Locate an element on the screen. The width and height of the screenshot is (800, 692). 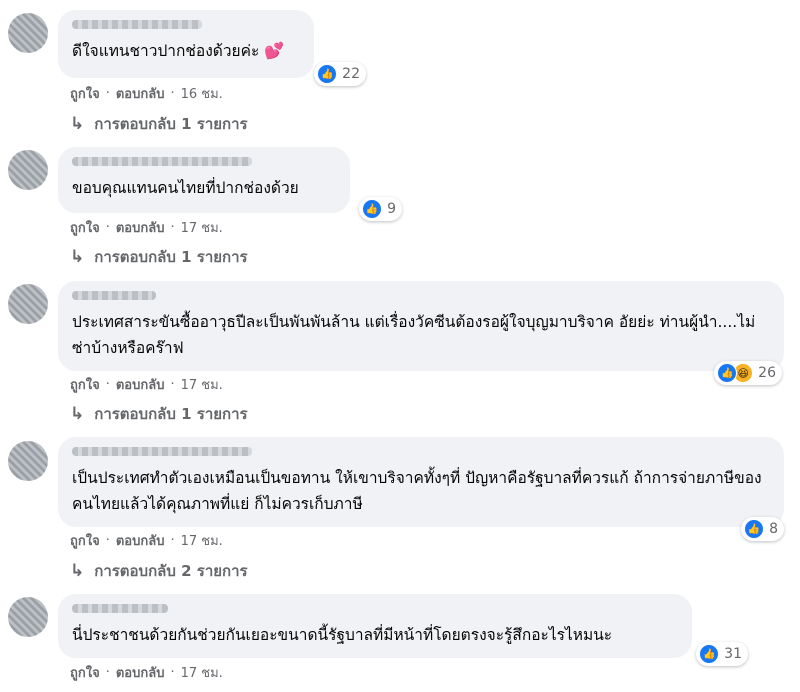
reaction-summary: 👍 8 is located at coordinates (762, 529).